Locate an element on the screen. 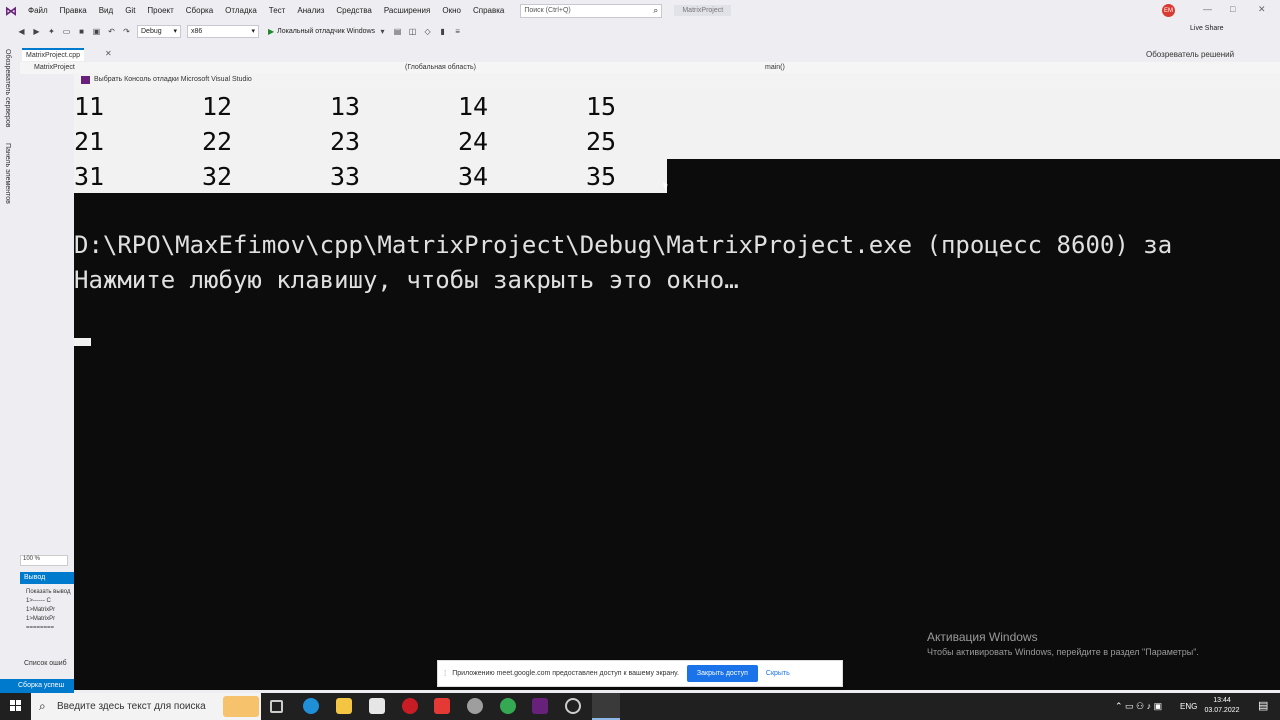 The width and height of the screenshot is (1280, 720). open-icon: ▭ is located at coordinates (66, 31).